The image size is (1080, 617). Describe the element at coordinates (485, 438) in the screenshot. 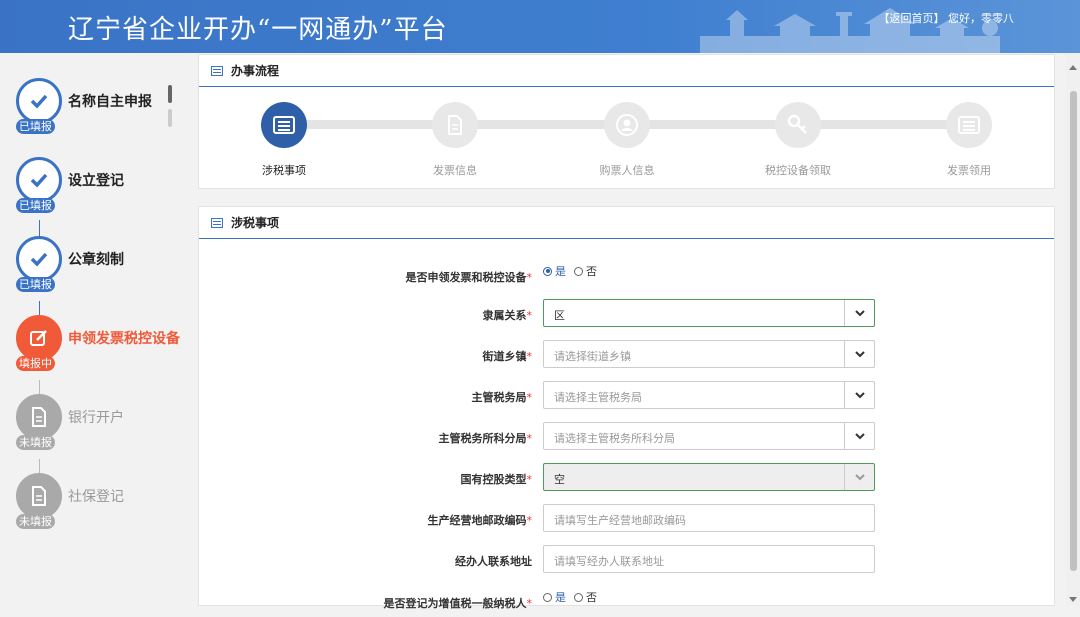

I see `field-label: 主管税务所科分局*` at that location.